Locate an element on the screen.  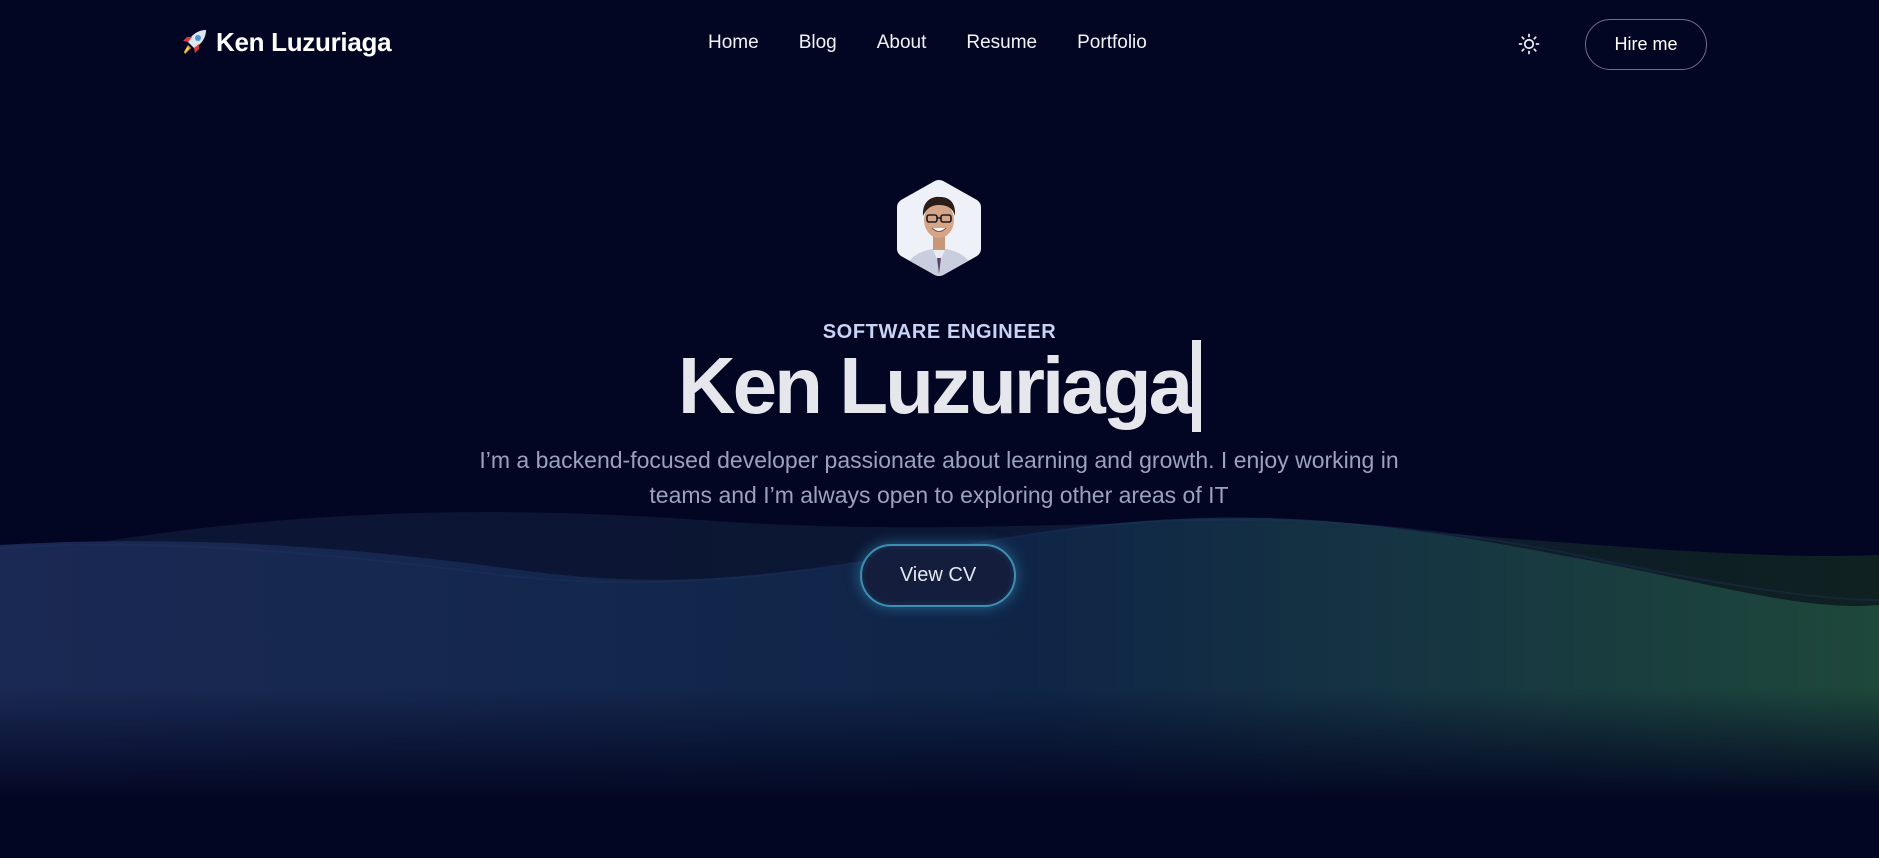
nav-resume: Resume is located at coordinates (1001, 43).